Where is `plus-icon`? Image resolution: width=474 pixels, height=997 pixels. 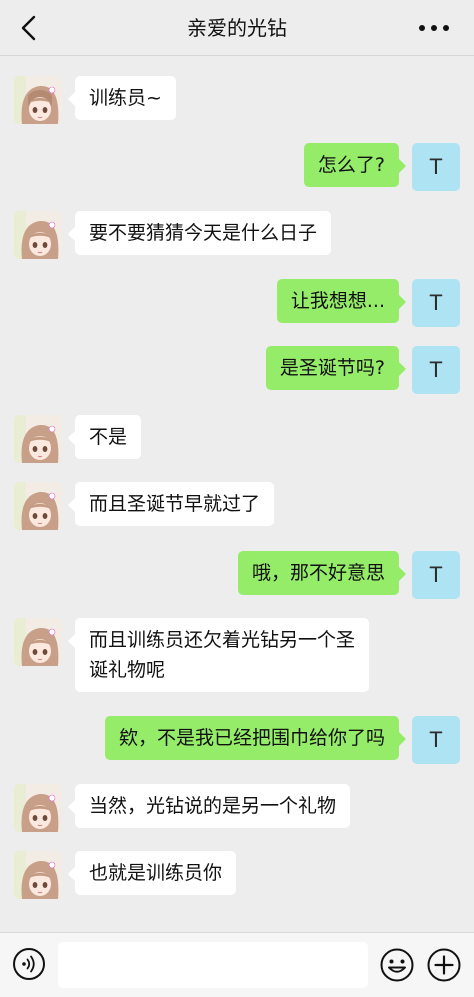 plus-icon is located at coordinates (444, 965).